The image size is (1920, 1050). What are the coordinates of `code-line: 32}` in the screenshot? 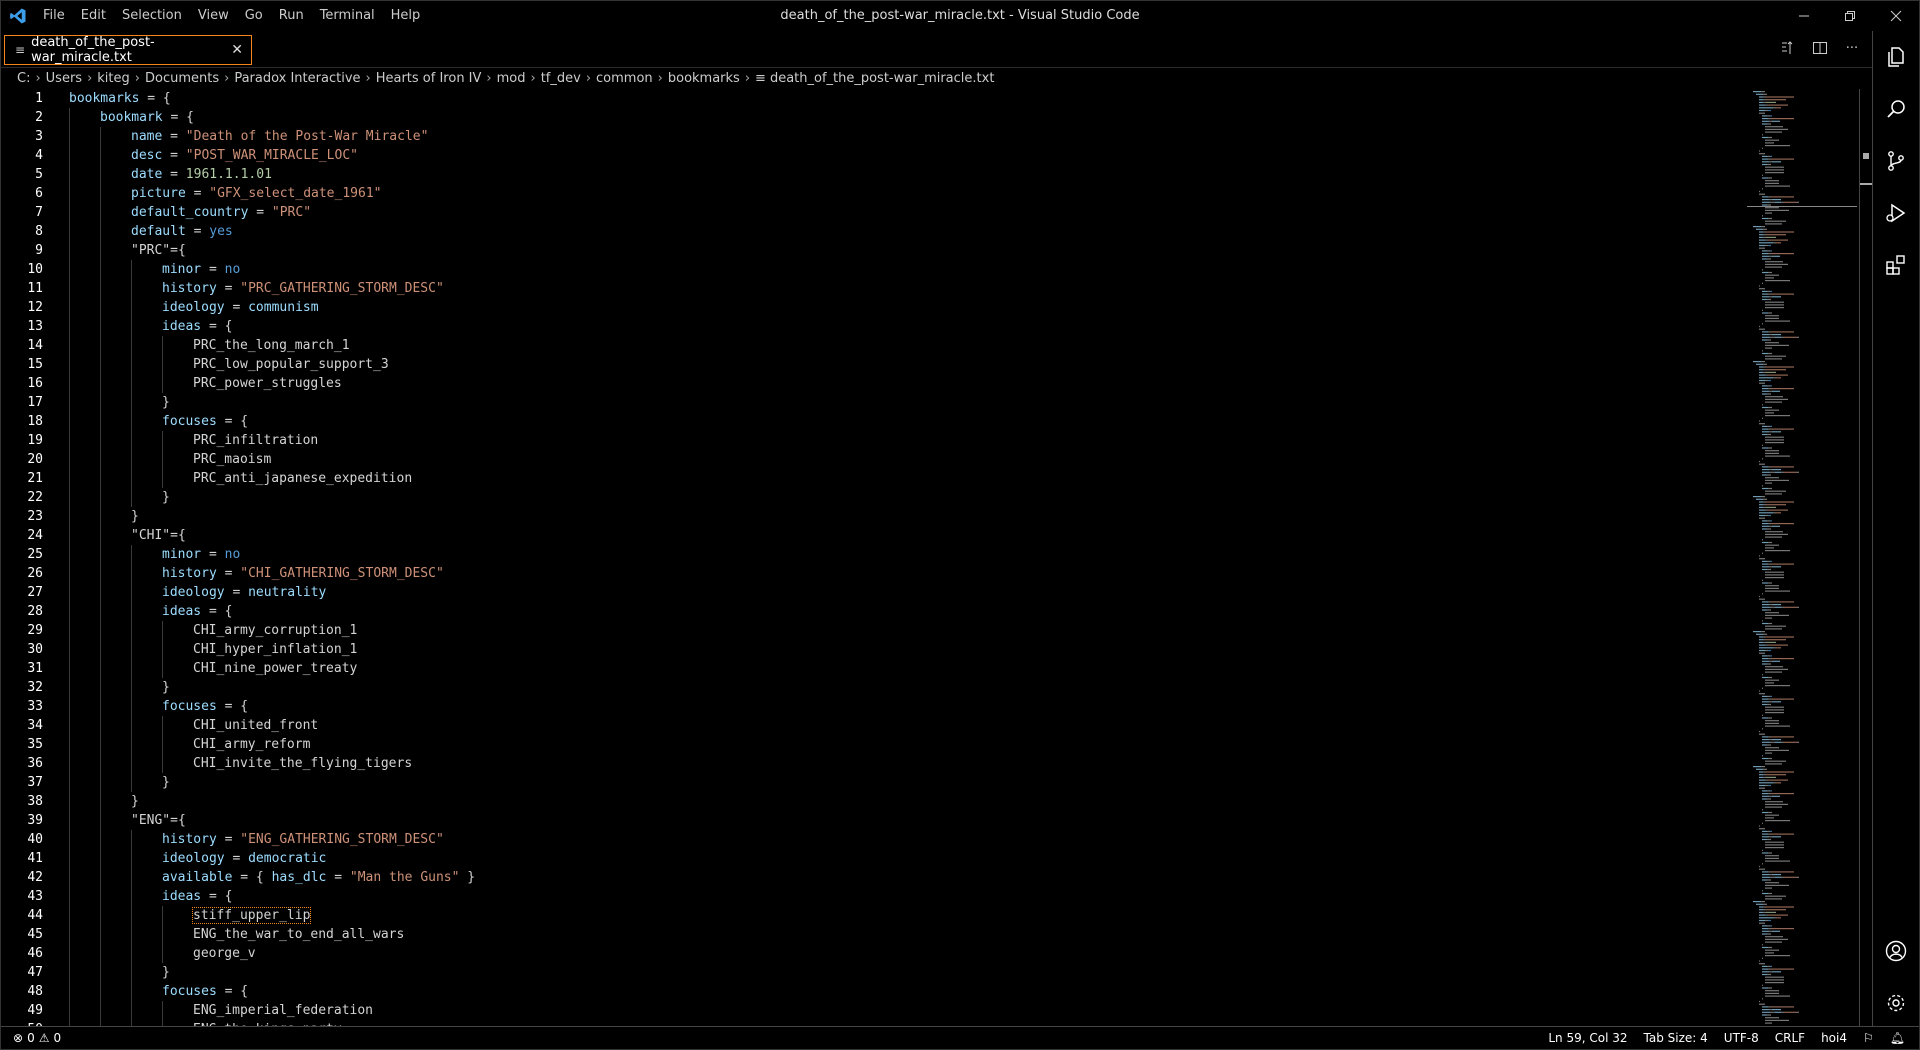 It's located at (873, 687).